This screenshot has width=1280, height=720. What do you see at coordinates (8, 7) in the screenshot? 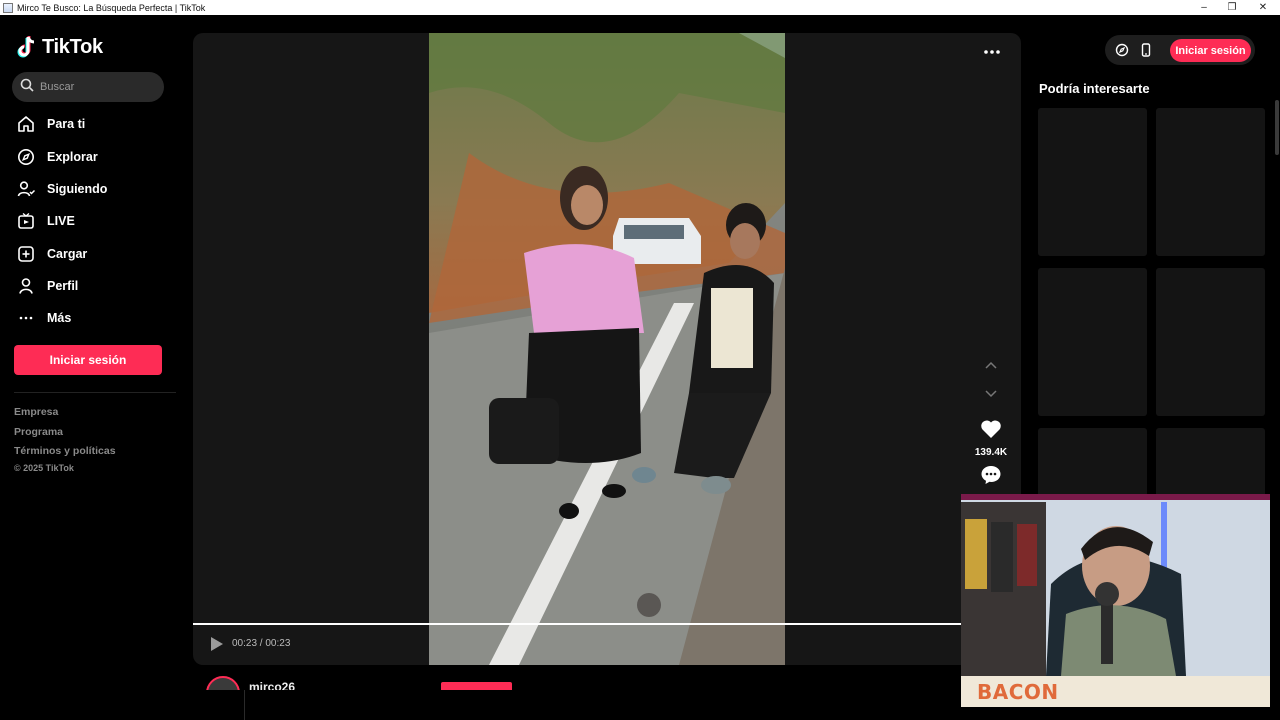
I see `app-icon` at bounding box center [8, 7].